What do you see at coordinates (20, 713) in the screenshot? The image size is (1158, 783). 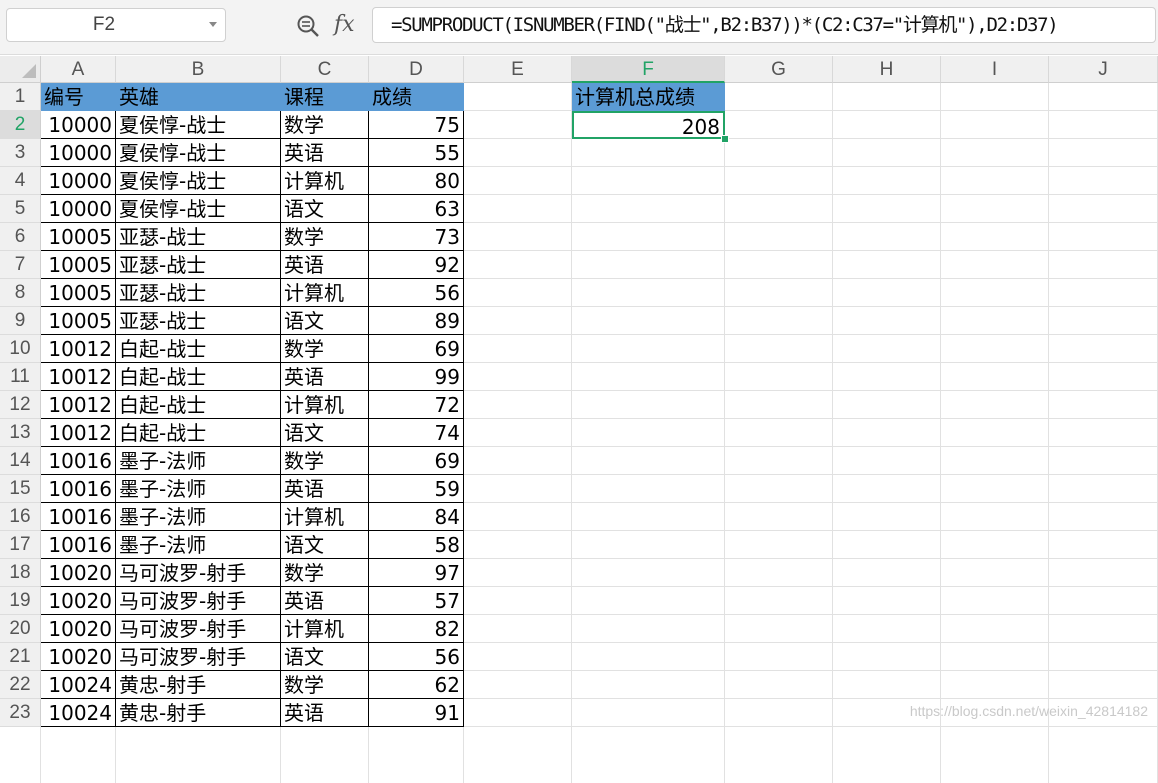 I see `row-header-23: 23` at bounding box center [20, 713].